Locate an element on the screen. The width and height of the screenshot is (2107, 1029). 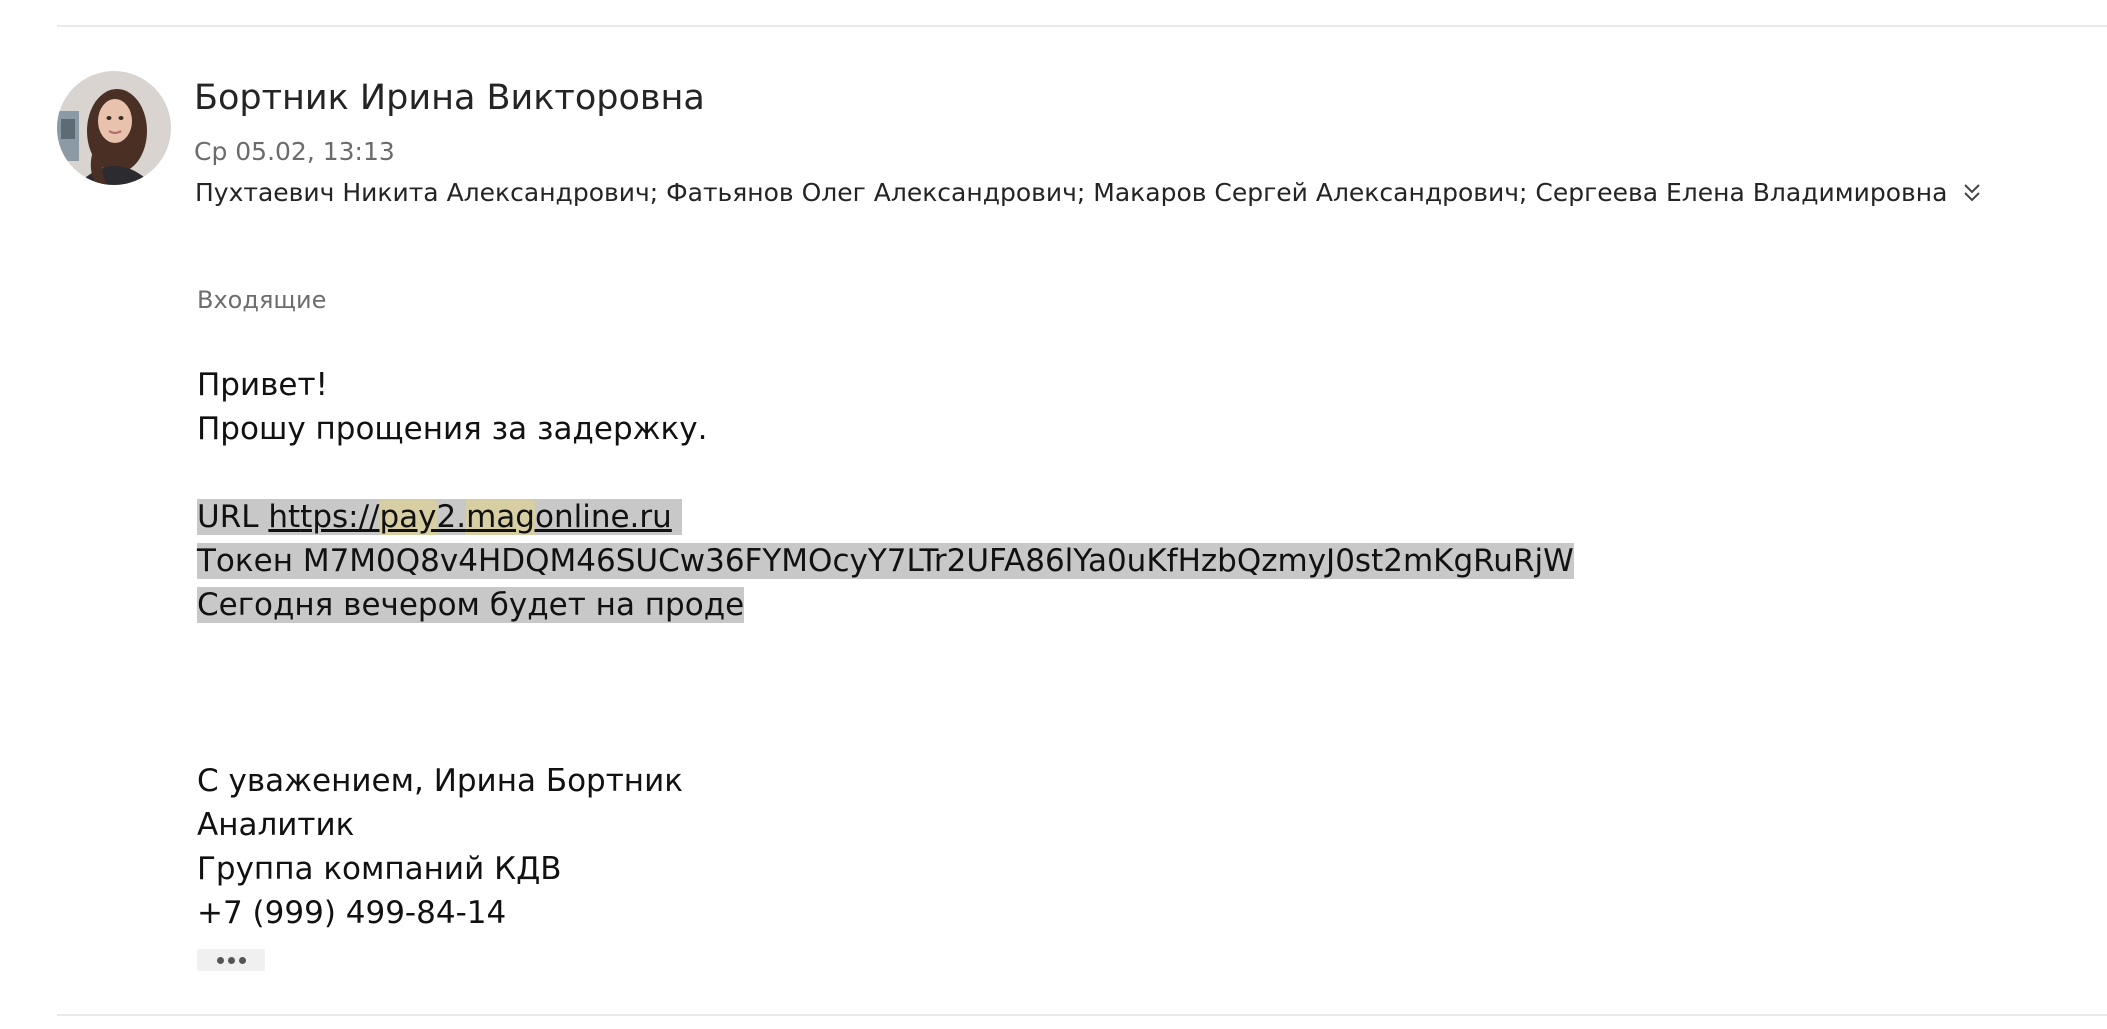
url-part: 2. is located at coordinates (451, 517).